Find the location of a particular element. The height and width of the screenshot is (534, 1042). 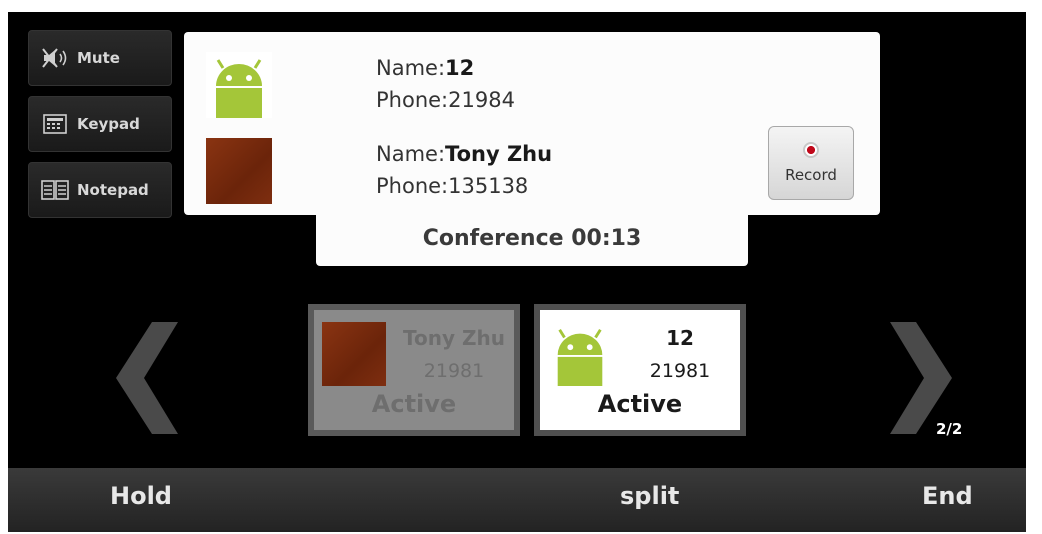

hold-button: Hold is located at coordinates (141, 496).